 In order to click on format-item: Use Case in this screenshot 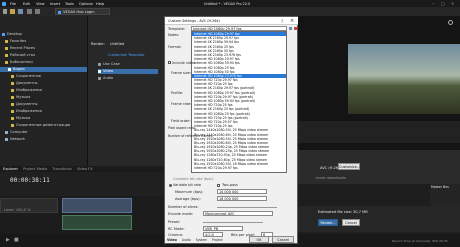, I will do `click(128, 64)`.